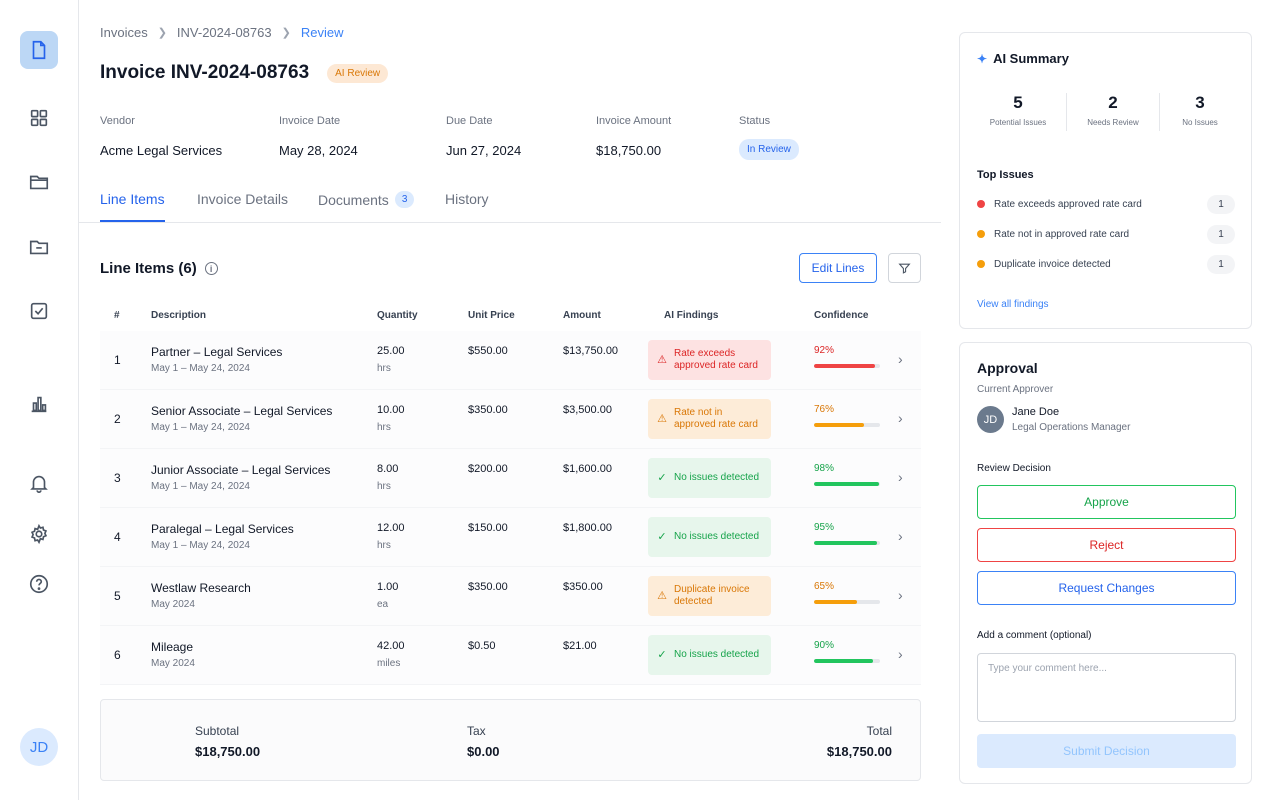  What do you see at coordinates (39, 584) in the screenshot?
I see `help-icon` at bounding box center [39, 584].